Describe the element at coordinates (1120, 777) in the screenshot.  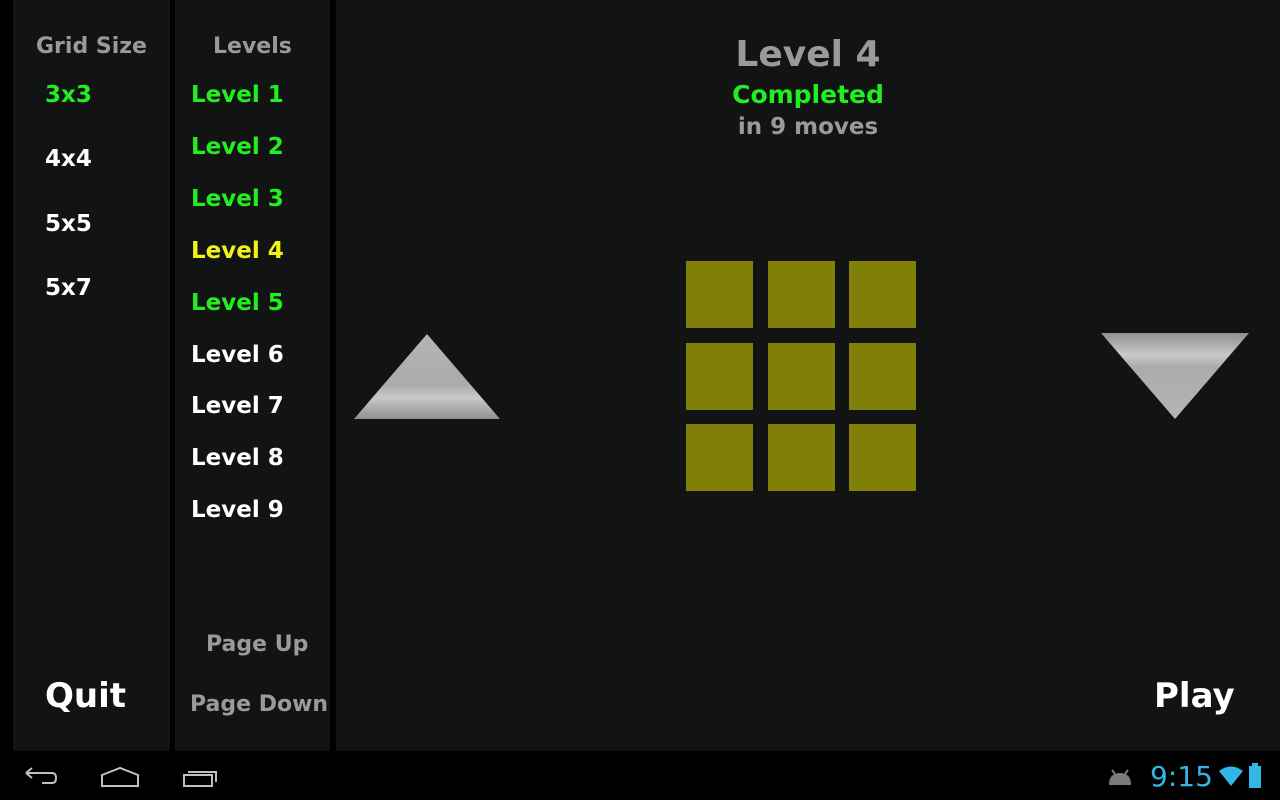
I see `android-debug-icon` at that location.